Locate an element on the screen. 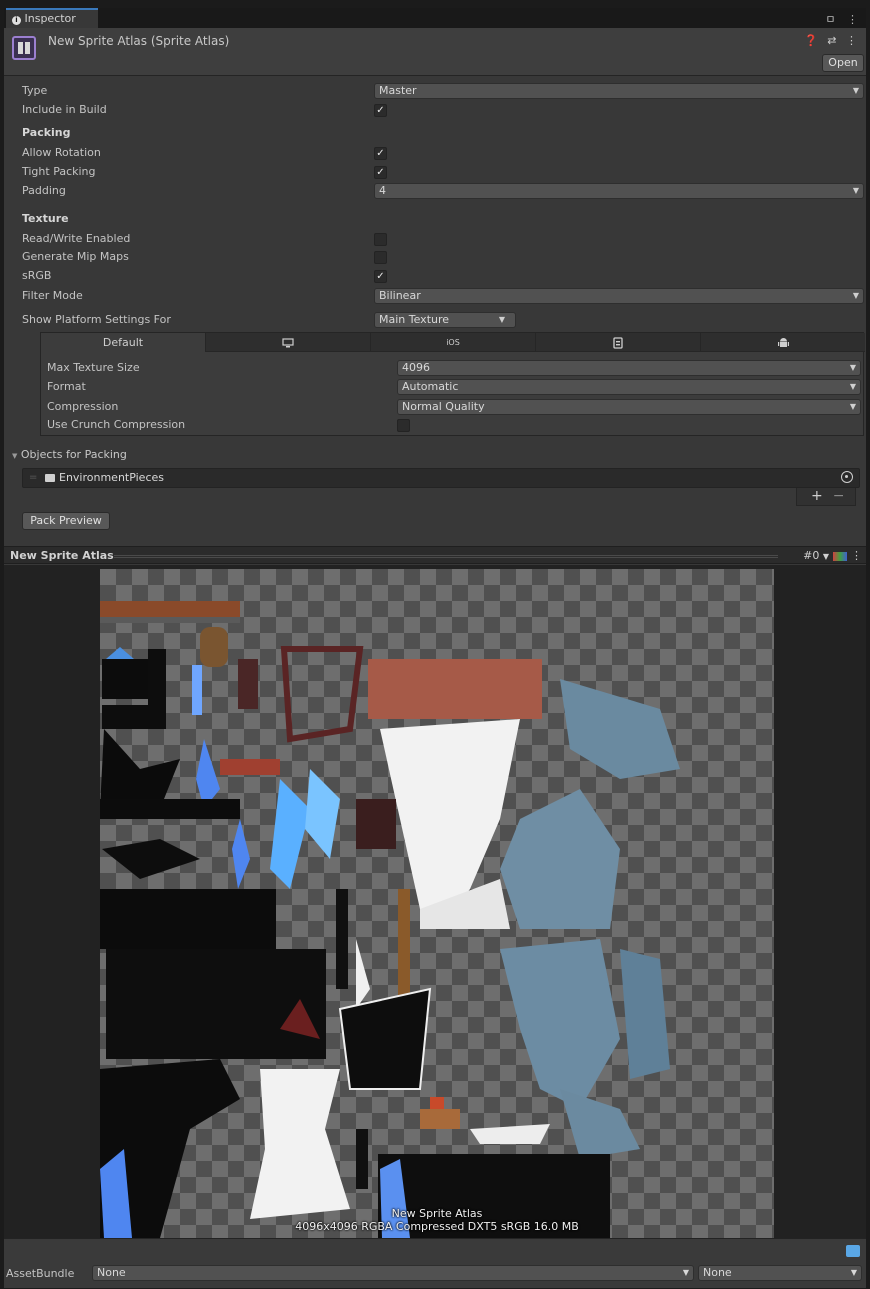 The image size is (870, 1289). tab-bar: i Inspector ㅁ ⋮ is located at coordinates (435, 18).